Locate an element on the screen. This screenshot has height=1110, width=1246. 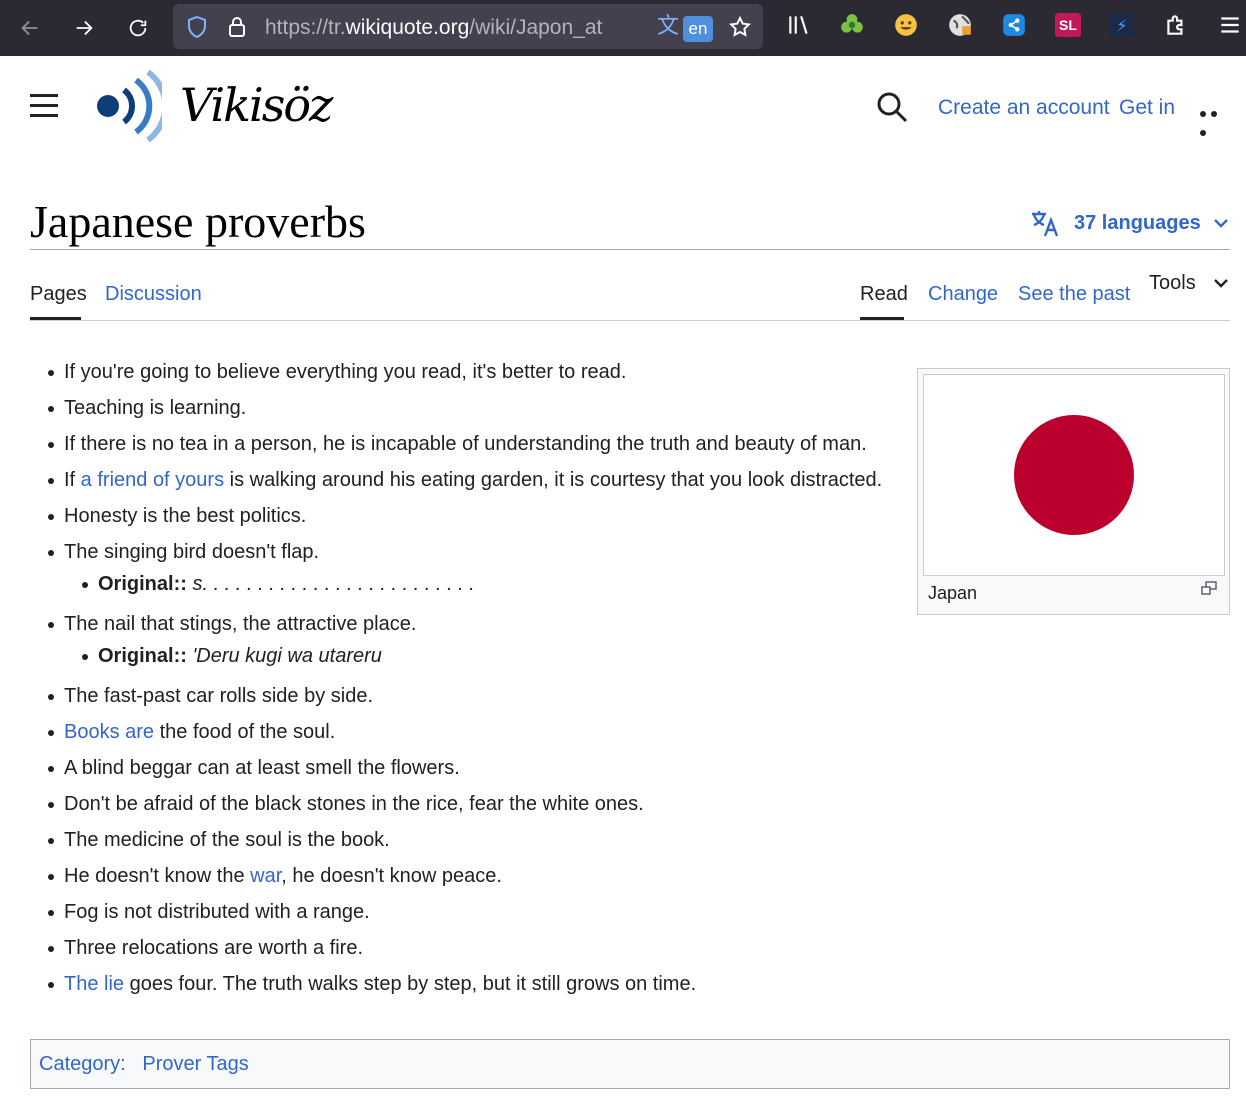
bookmark-star-icon is located at coordinates (740, 27).